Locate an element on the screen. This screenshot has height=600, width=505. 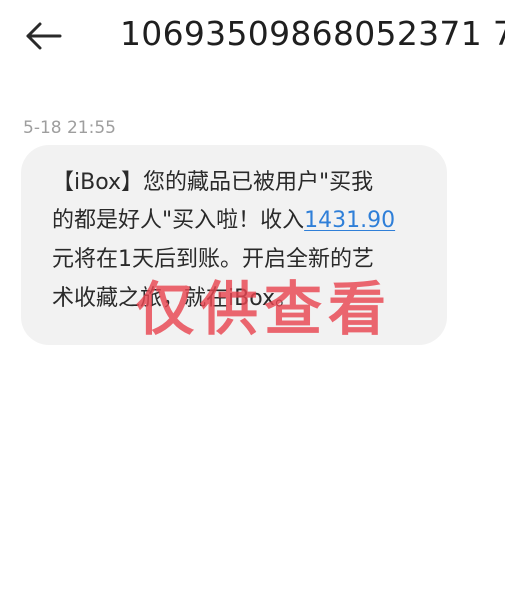
arrow-left-icon is located at coordinates (44, 36).